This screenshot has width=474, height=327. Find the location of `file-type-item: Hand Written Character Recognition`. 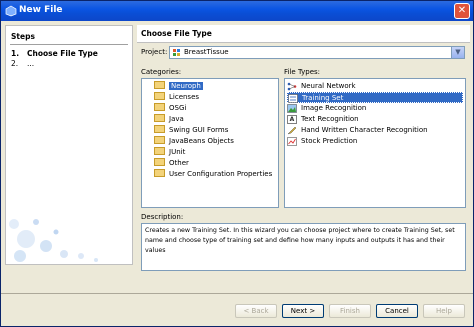

file-type-item: Hand Written Character Recognition is located at coordinates (375, 130).